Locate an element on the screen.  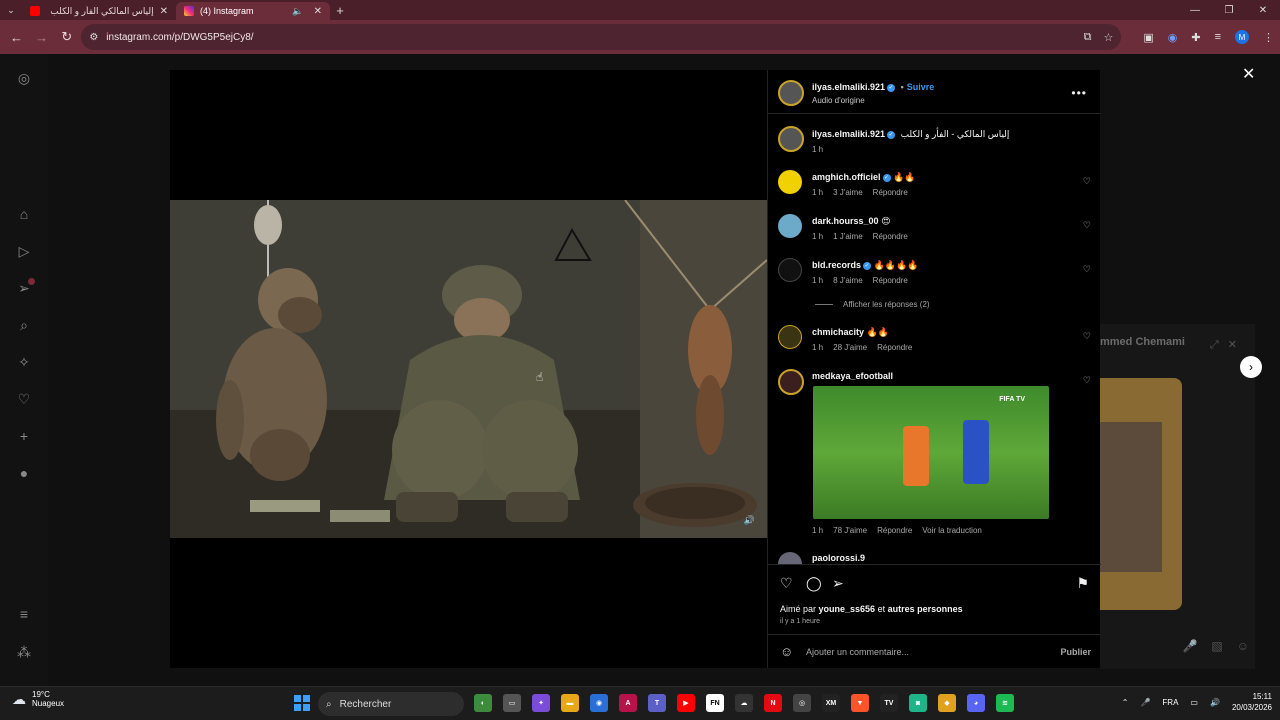
home-icon: ⌂ is located at coordinates (24, 214).